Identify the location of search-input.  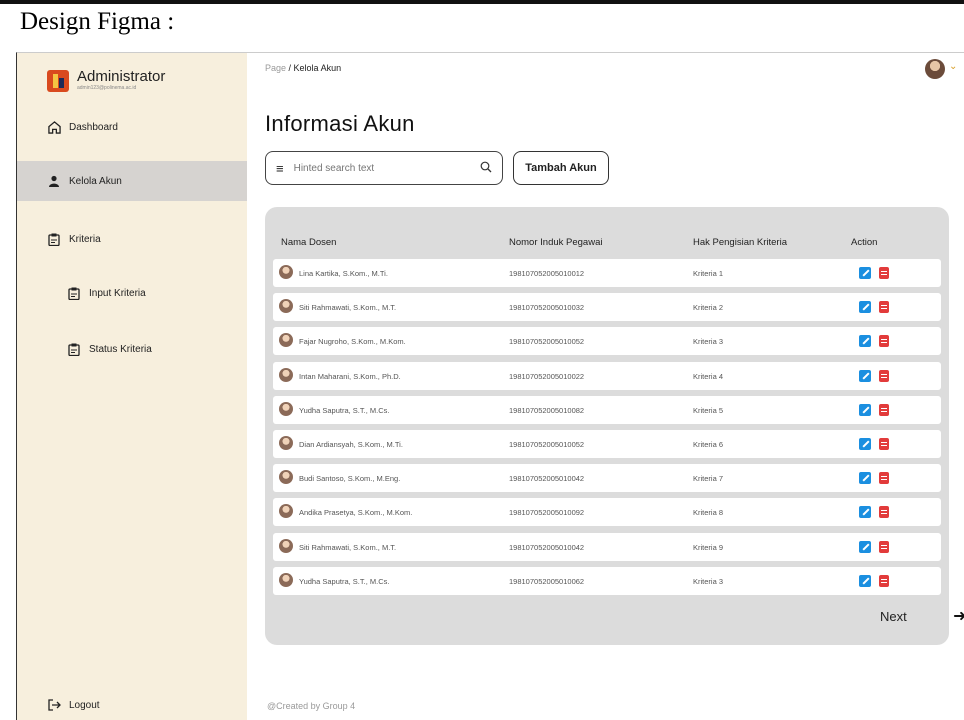
(386, 168).